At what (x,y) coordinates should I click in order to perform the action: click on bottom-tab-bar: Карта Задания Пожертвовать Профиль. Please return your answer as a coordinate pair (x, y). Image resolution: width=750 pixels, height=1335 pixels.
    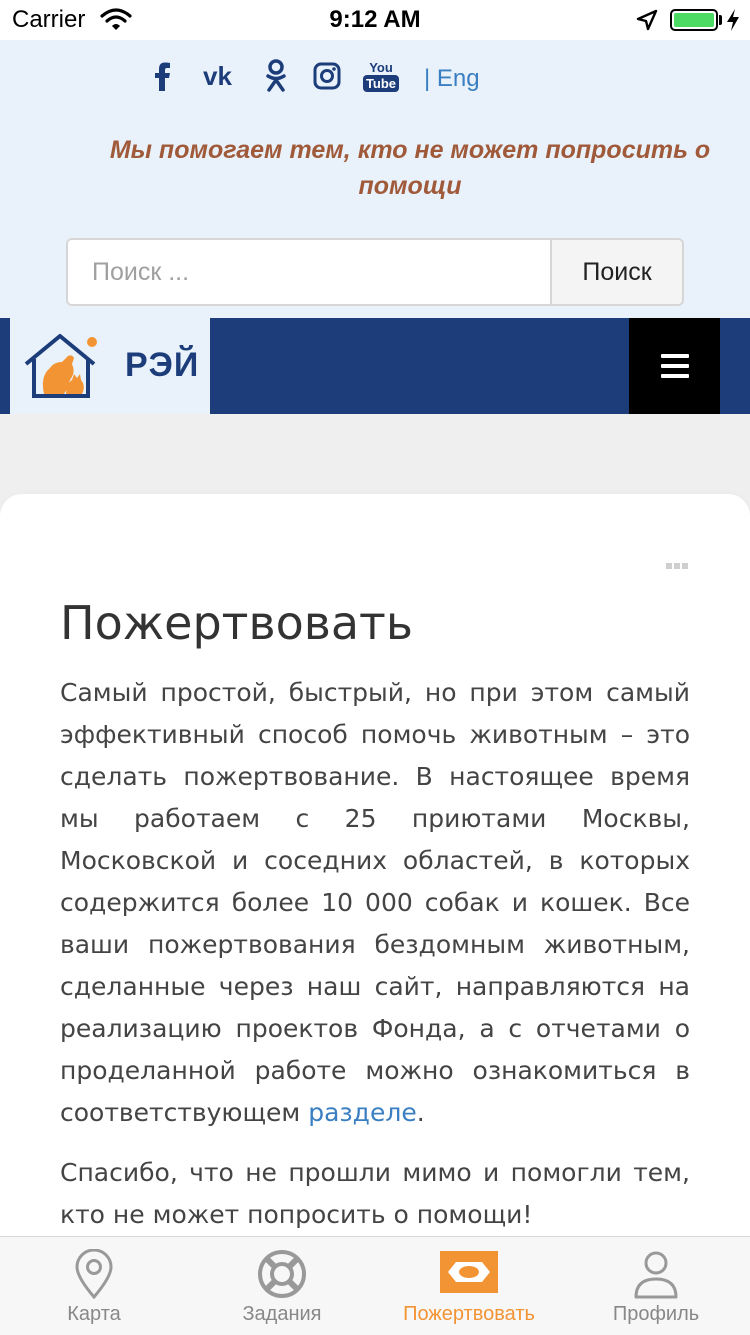
    Looking at the image, I should click on (375, 1285).